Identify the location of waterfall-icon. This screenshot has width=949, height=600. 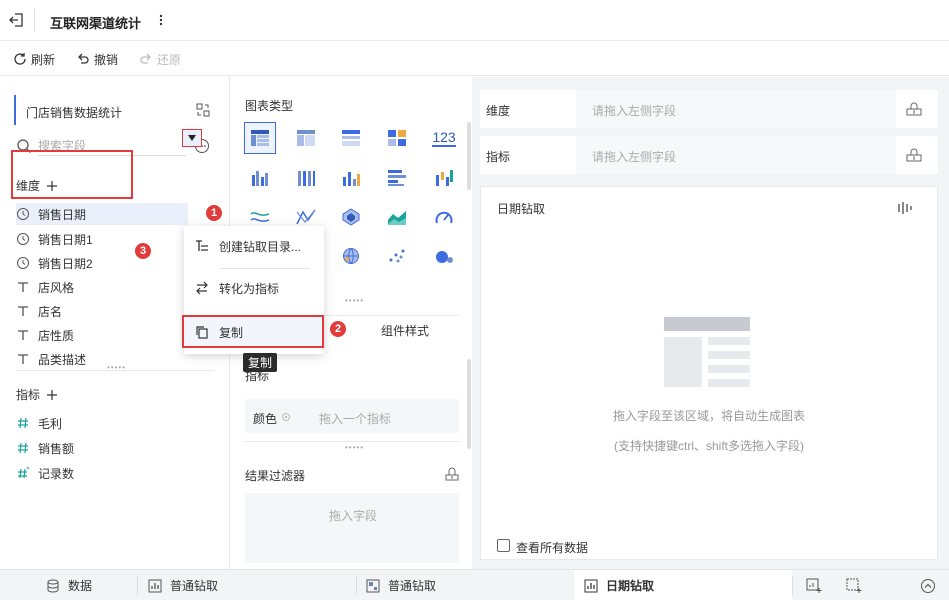
(444, 178).